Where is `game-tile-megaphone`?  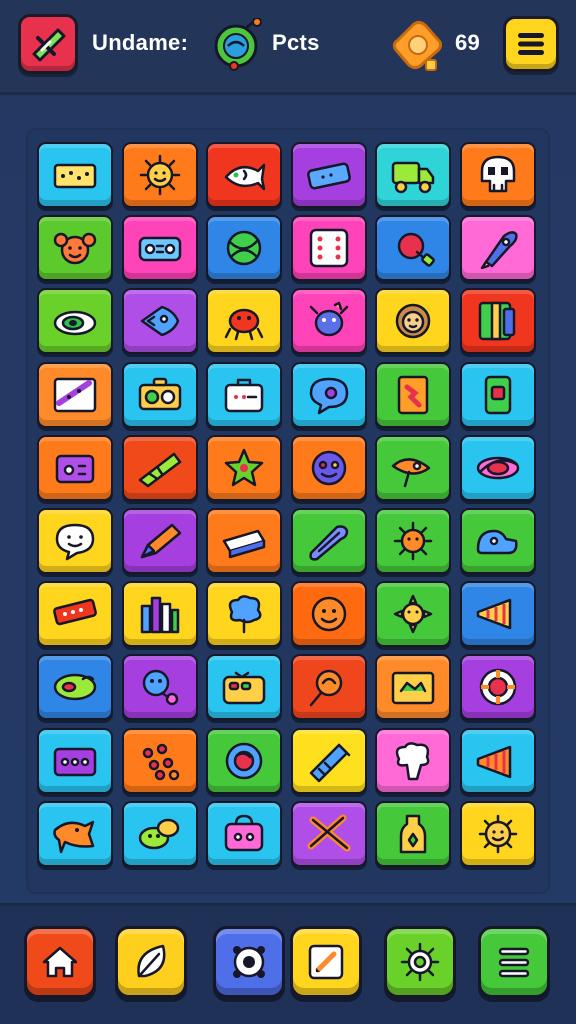
game-tile-megaphone is located at coordinates (497, 760).